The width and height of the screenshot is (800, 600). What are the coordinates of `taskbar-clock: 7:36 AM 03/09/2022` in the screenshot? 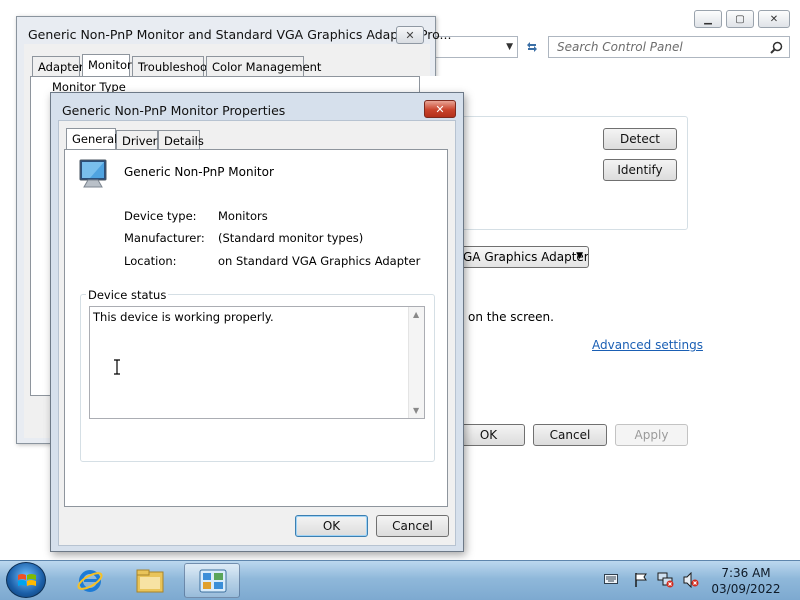 It's located at (746, 581).